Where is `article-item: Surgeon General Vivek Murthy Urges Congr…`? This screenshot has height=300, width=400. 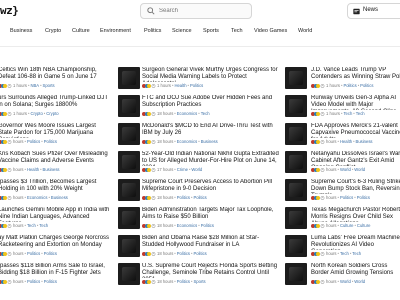 article-item: Surgeon General Vivek Murthy Urges Congr… is located at coordinates (199, 79).